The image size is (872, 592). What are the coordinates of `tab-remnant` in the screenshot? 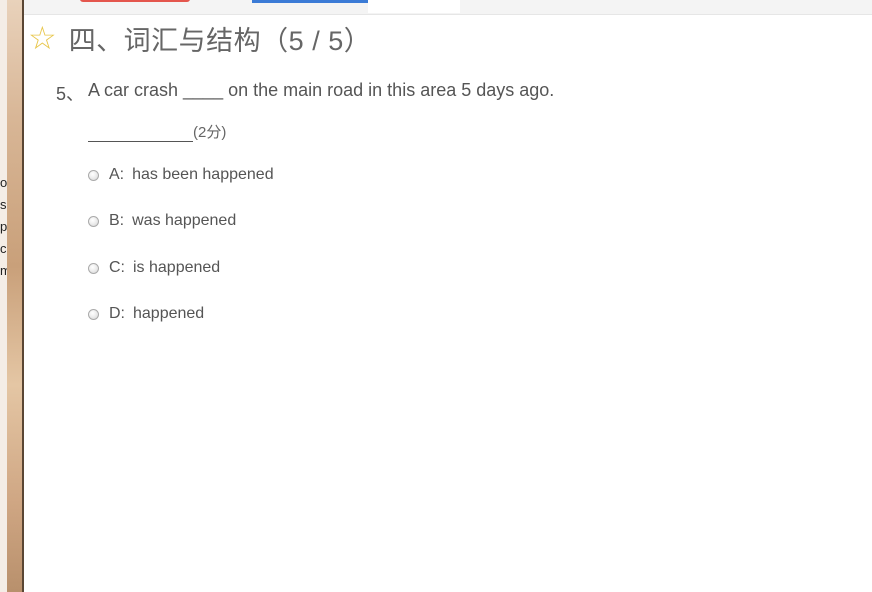 It's located at (414, 6).